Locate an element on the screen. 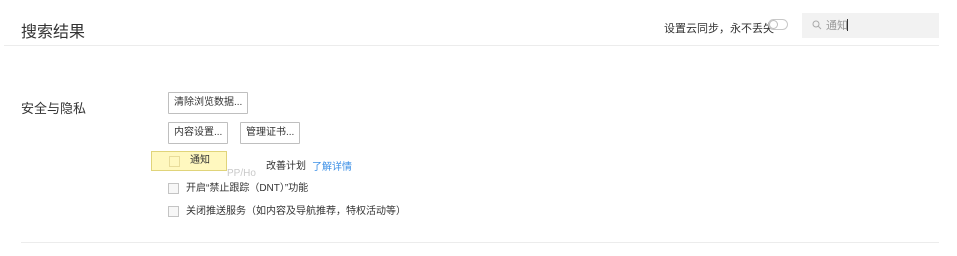 This screenshot has height=256, width=957. section-divider is located at coordinates (480, 242).